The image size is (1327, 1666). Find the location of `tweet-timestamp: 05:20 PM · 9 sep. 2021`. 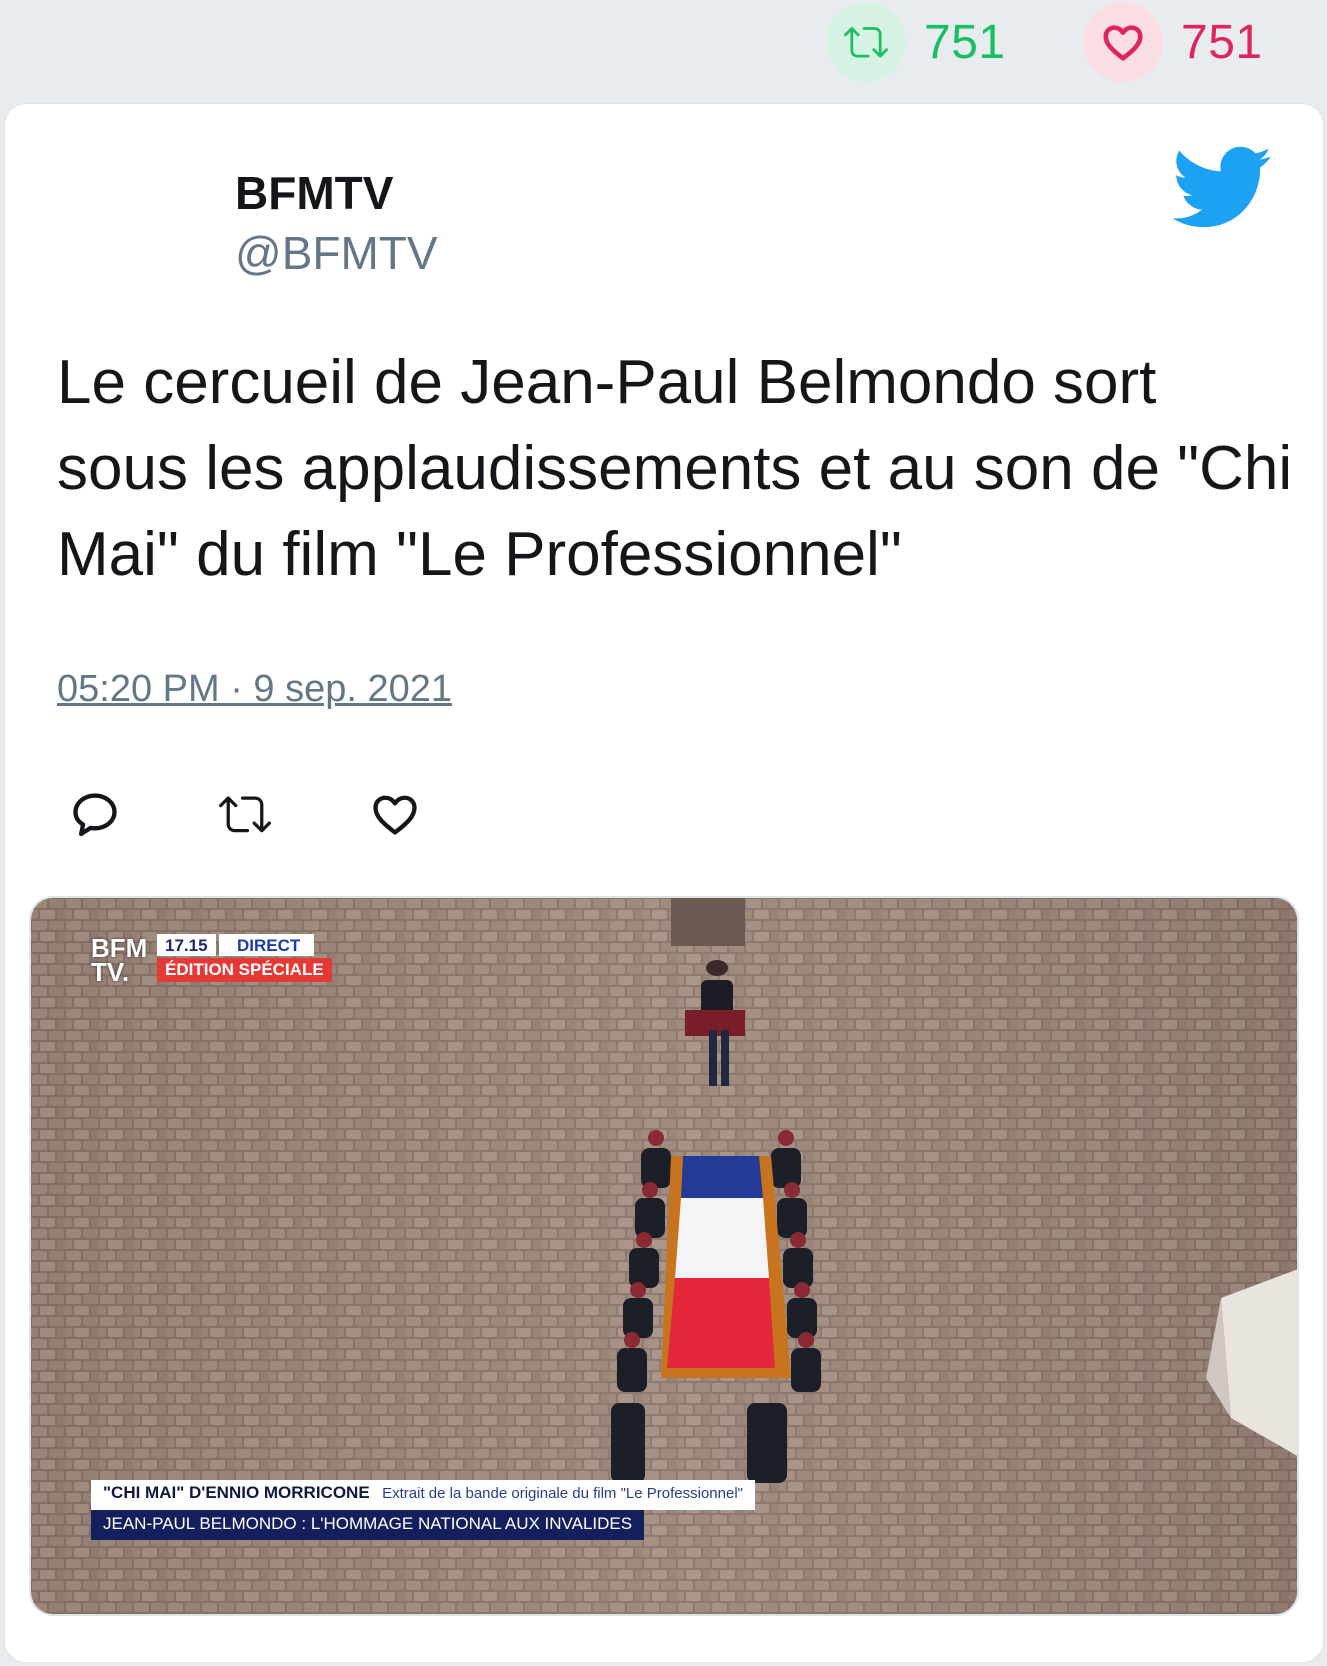

tweet-timestamp: 05:20 PM · 9 sep. 2021 is located at coordinates (254, 689).